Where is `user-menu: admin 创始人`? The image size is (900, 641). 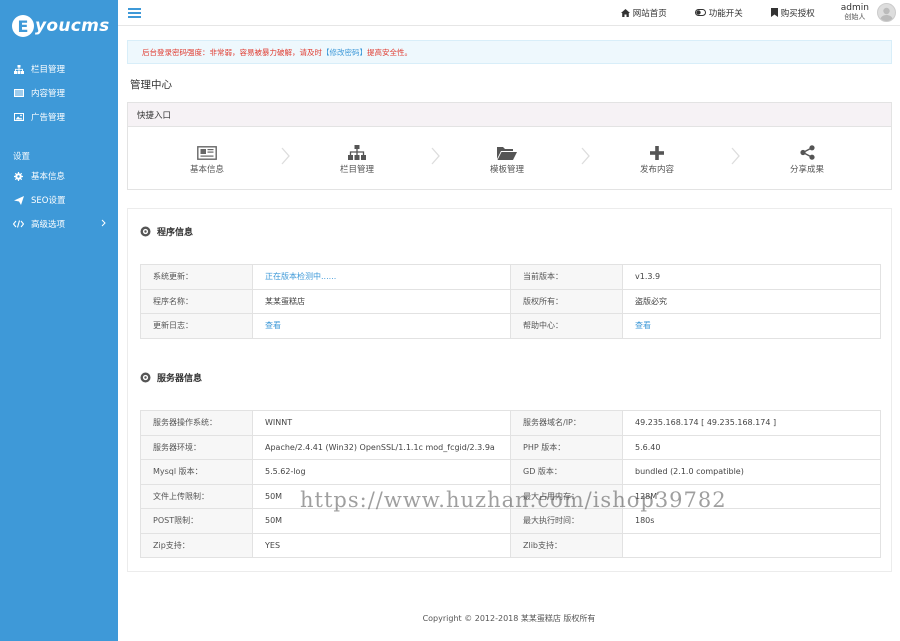
user-menu: admin 创始人 is located at coordinates (868, 12).